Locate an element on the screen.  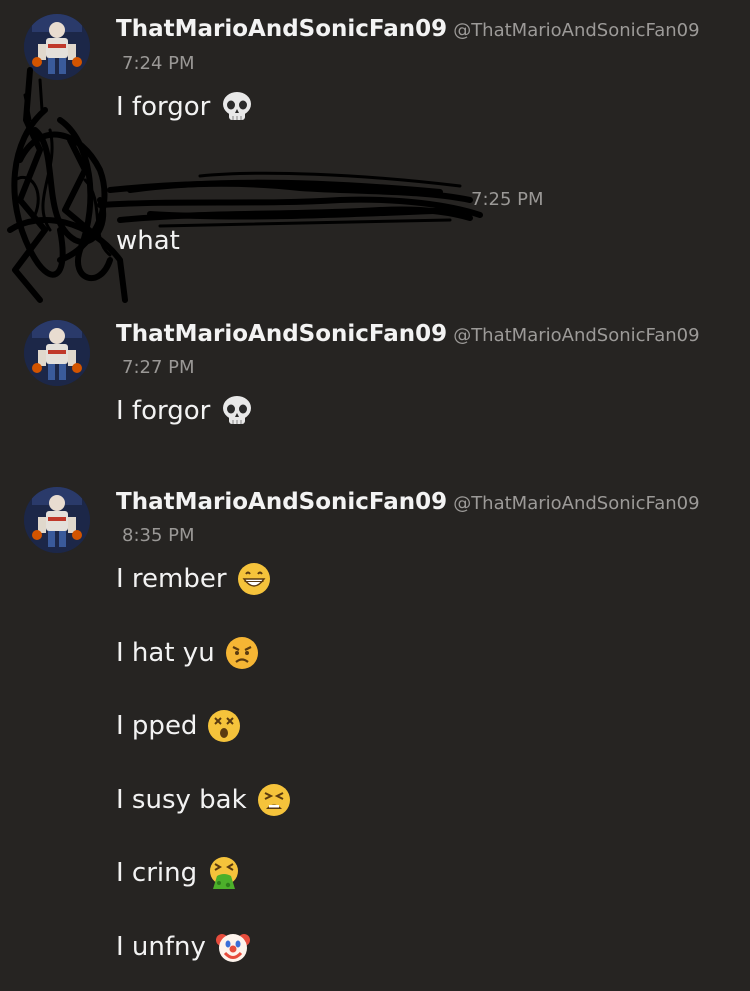
vomiting-face-icon is located at coordinates (224, 873).